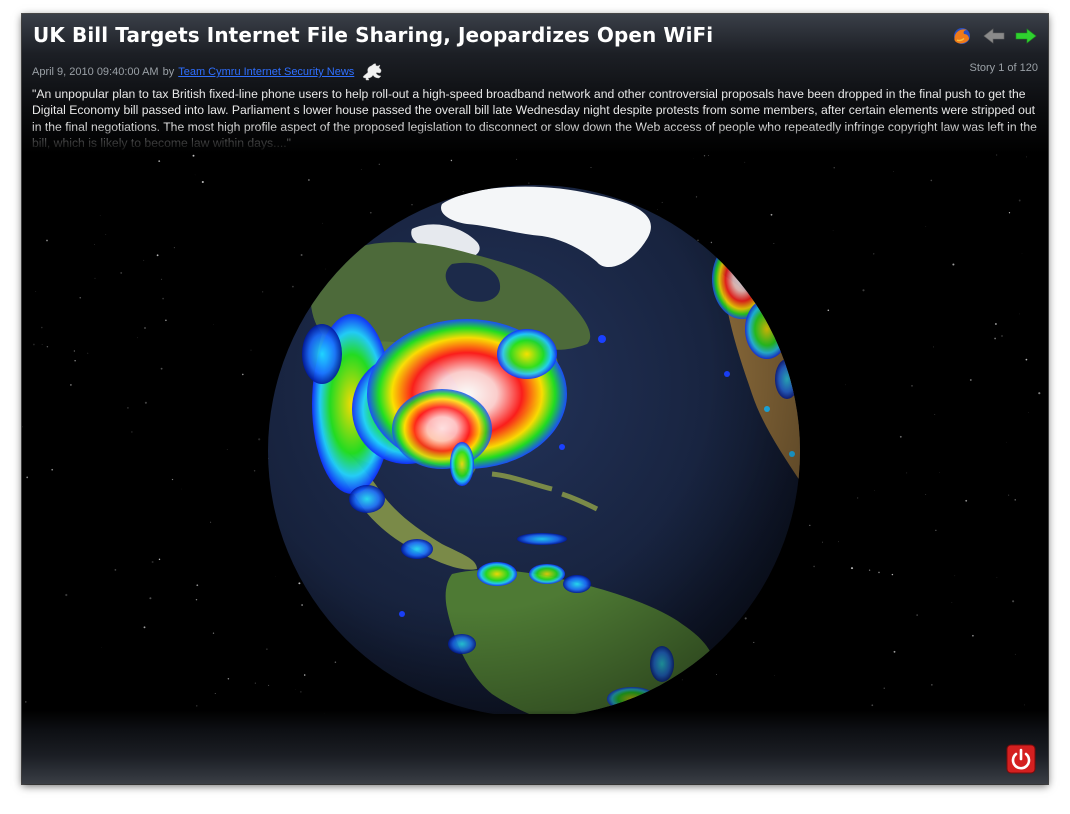 This screenshot has height=814, width=1070. I want to click on arrow-left-icon, so click(994, 36).